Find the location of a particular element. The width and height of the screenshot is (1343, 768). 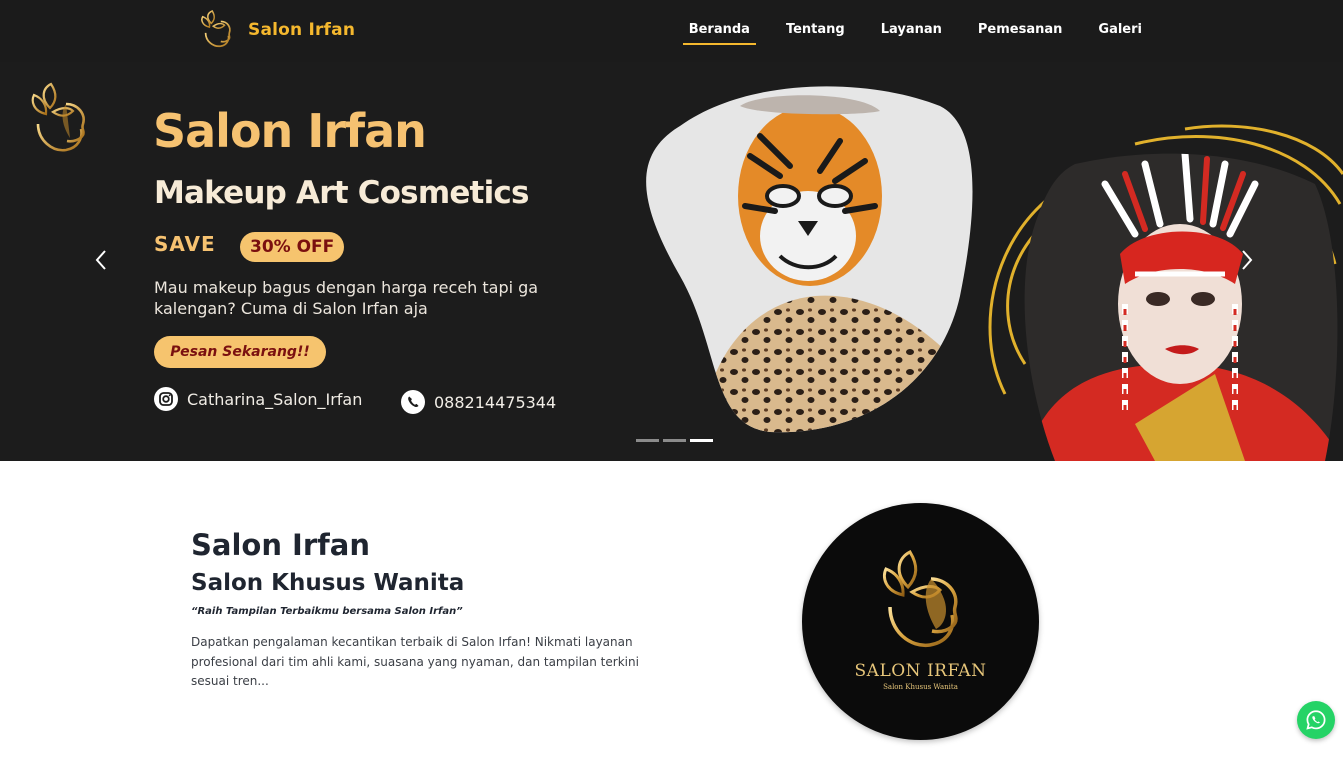

carousel-indicator-active is located at coordinates (701, 440).